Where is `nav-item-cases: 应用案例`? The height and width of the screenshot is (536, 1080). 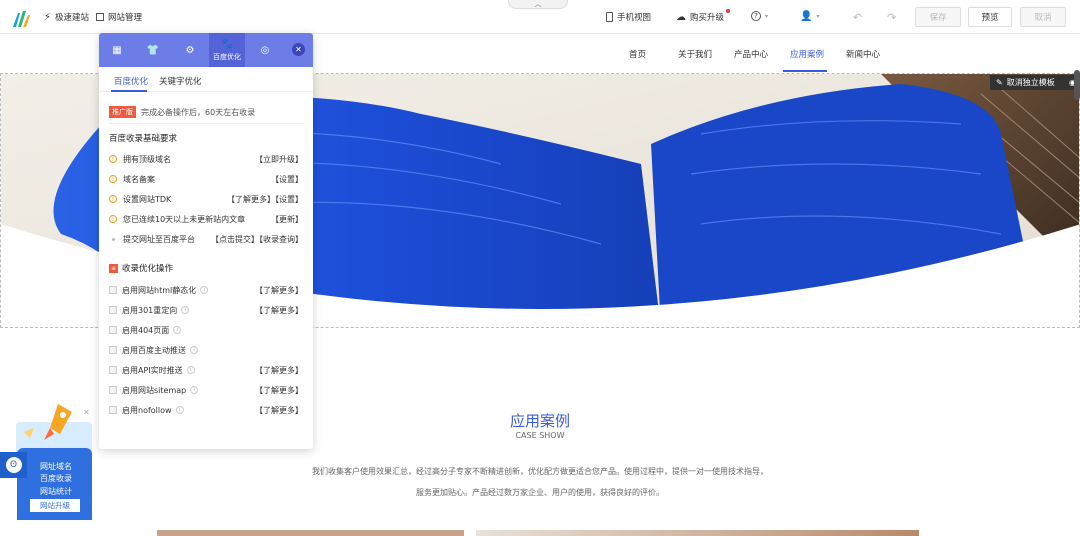 nav-item-cases: 应用案例 is located at coordinates (807, 54).